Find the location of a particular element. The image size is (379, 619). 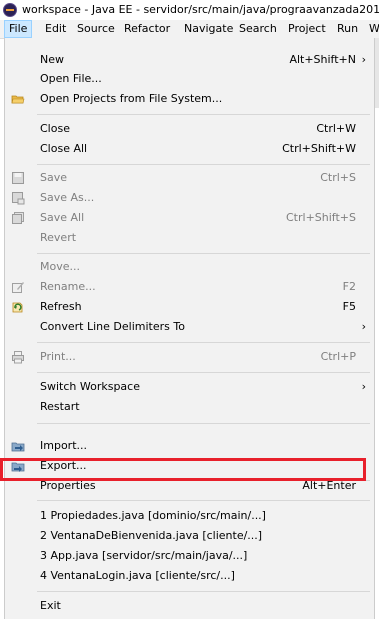

import-highlight-box is located at coordinates (183, 469).